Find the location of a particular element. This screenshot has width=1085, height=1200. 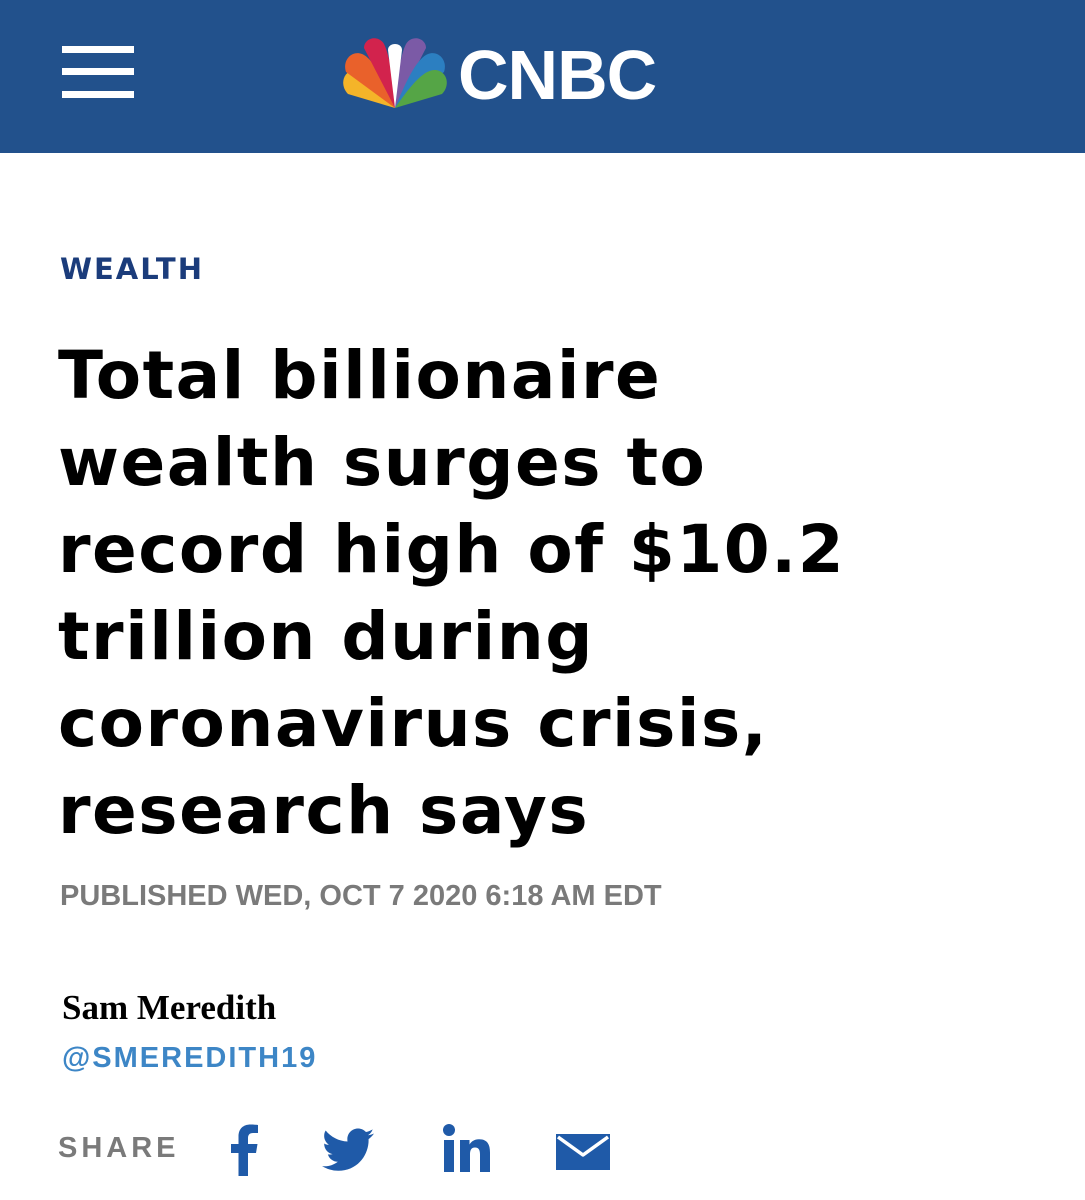

cnbc-wordmark: CNBC is located at coordinates (557, 75).